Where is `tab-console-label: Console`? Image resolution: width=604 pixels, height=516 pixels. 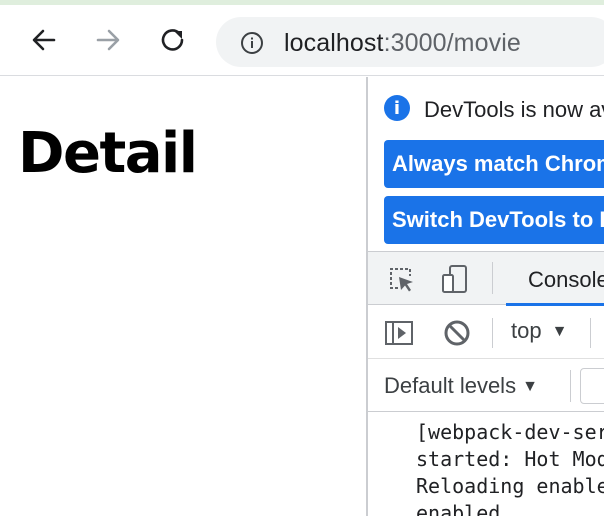
tab-console-label: Console is located at coordinates (566, 279).